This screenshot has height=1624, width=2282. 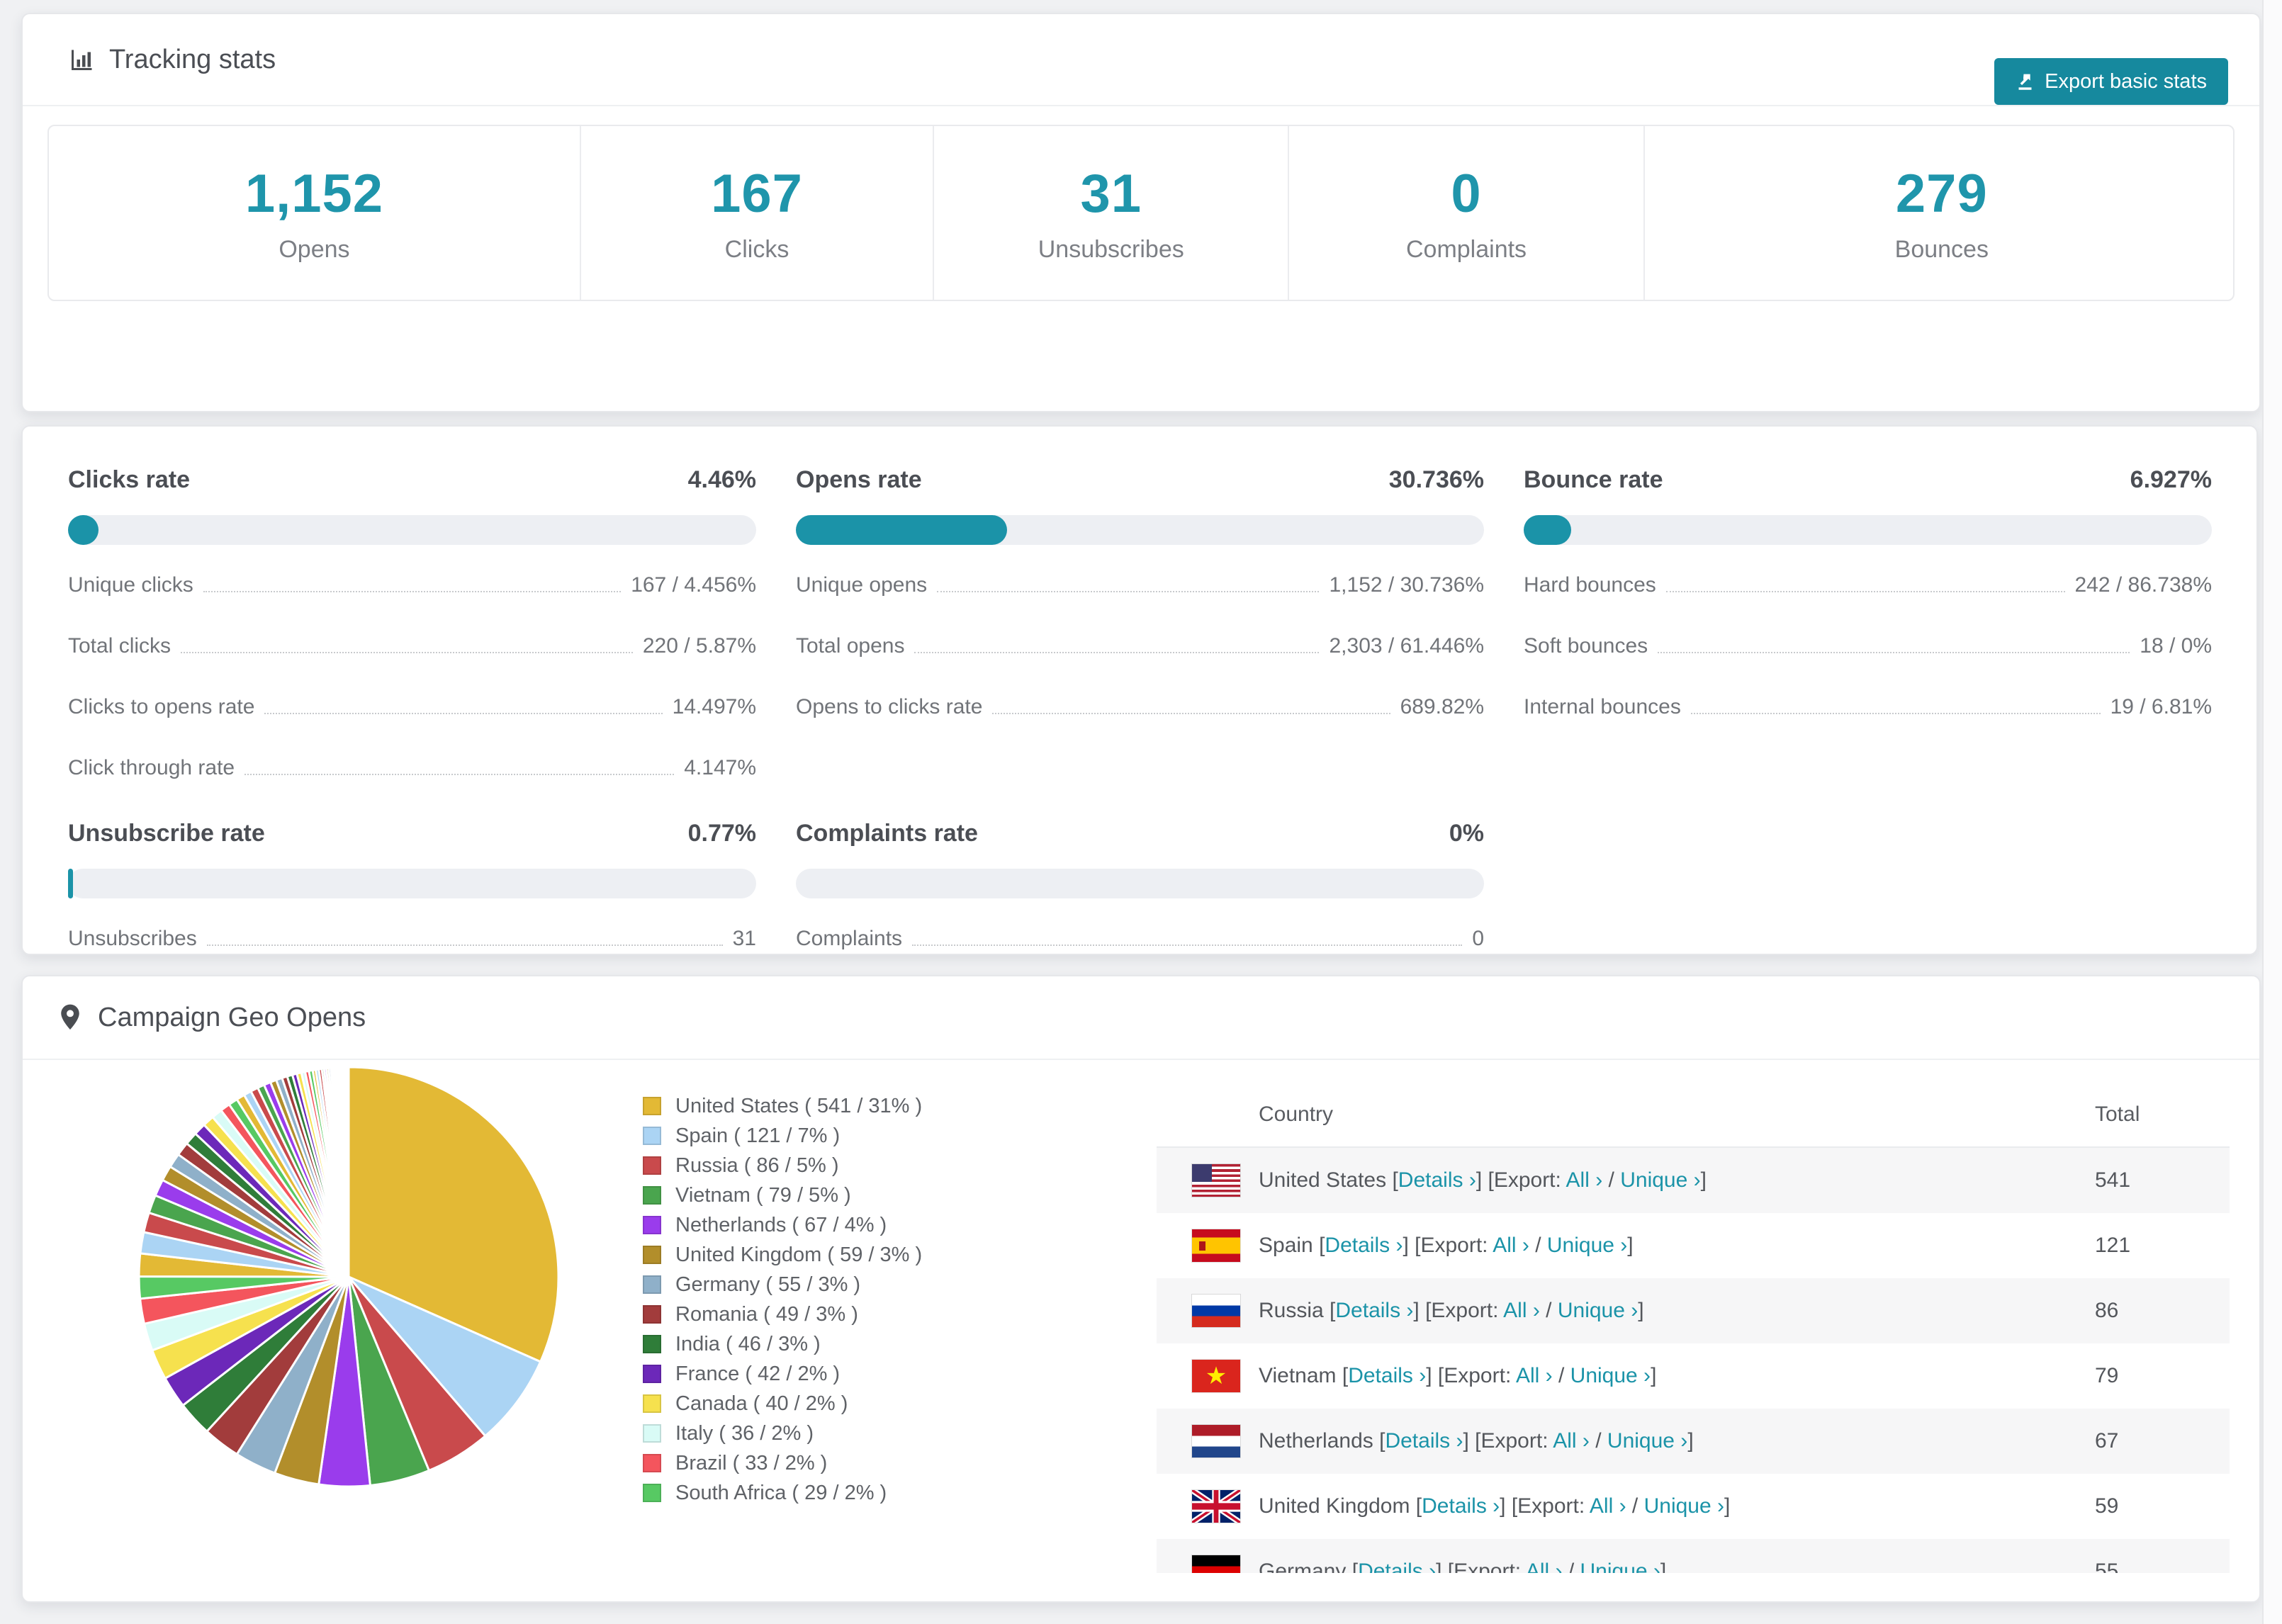 I want to click on stat-value: 279, so click(x=1942, y=193).